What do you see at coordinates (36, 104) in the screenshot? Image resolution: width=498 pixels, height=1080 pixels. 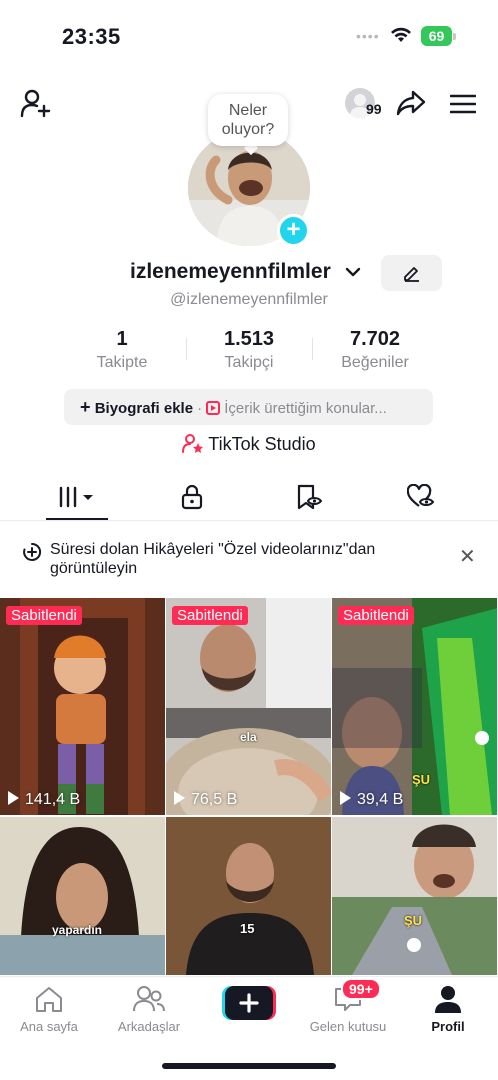 I see `add-friend-icon` at bounding box center [36, 104].